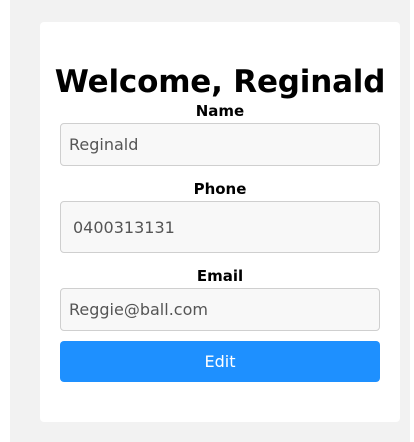 The height and width of the screenshot is (442, 414). Describe the element at coordinates (220, 227) in the screenshot. I see `phone-field` at that location.